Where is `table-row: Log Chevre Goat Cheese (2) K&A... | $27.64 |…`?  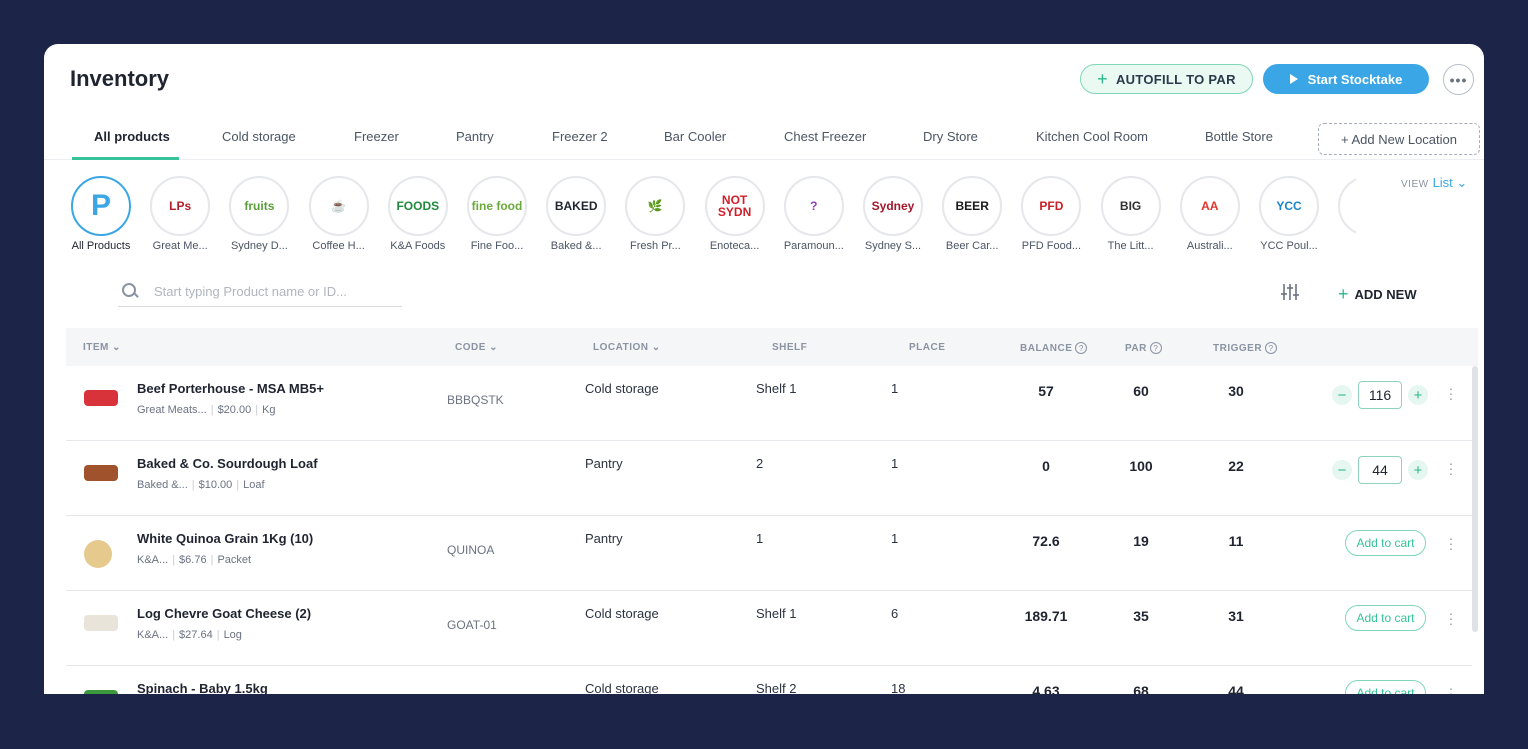 table-row: Log Chevre Goat Cheese (2) K&A... | $27.64 |… is located at coordinates (769, 628).